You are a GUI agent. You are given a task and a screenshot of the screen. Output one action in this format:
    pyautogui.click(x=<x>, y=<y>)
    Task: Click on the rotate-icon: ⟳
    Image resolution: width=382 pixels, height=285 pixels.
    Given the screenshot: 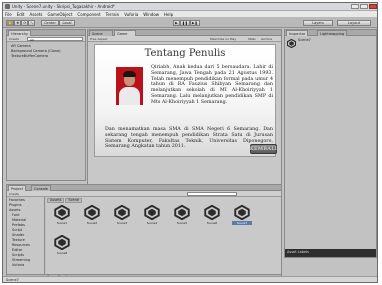 What is the action you would take?
    pyautogui.click(x=25, y=23)
    